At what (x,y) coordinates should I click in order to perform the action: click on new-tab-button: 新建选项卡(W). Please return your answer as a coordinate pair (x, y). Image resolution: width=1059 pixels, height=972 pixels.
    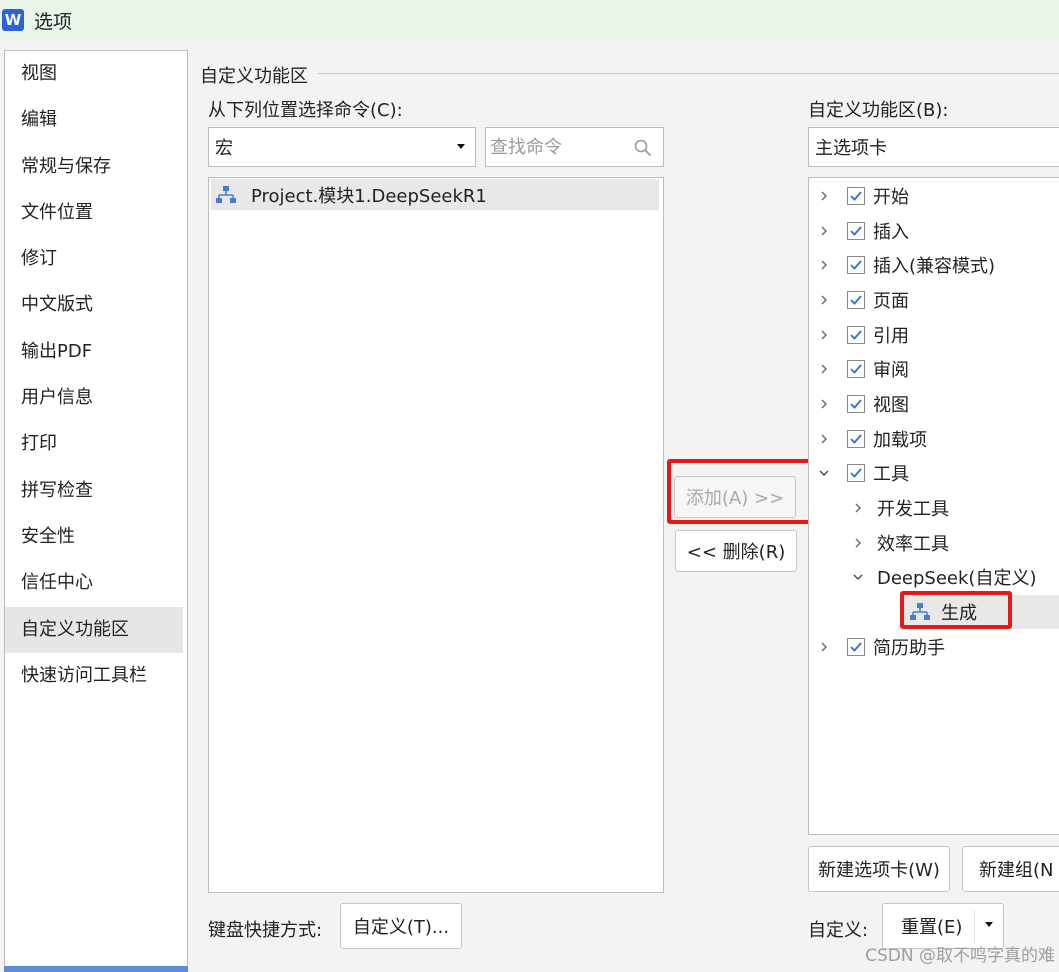
    Looking at the image, I should click on (879, 869).